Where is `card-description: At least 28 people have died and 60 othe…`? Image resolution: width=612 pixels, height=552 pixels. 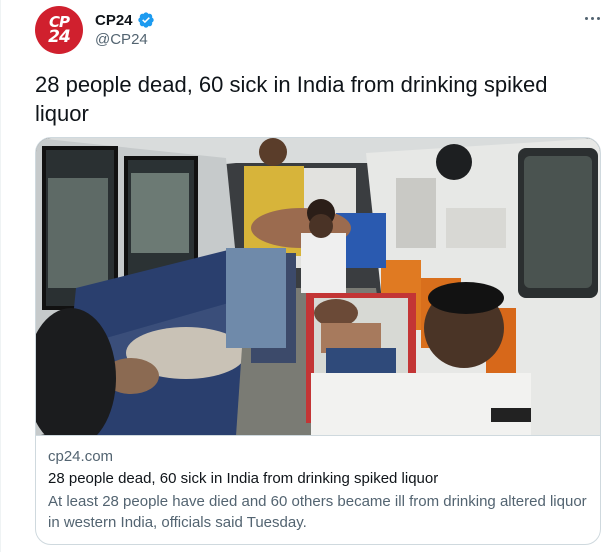 card-description: At least 28 people have died and 60 othe… is located at coordinates (318, 512).